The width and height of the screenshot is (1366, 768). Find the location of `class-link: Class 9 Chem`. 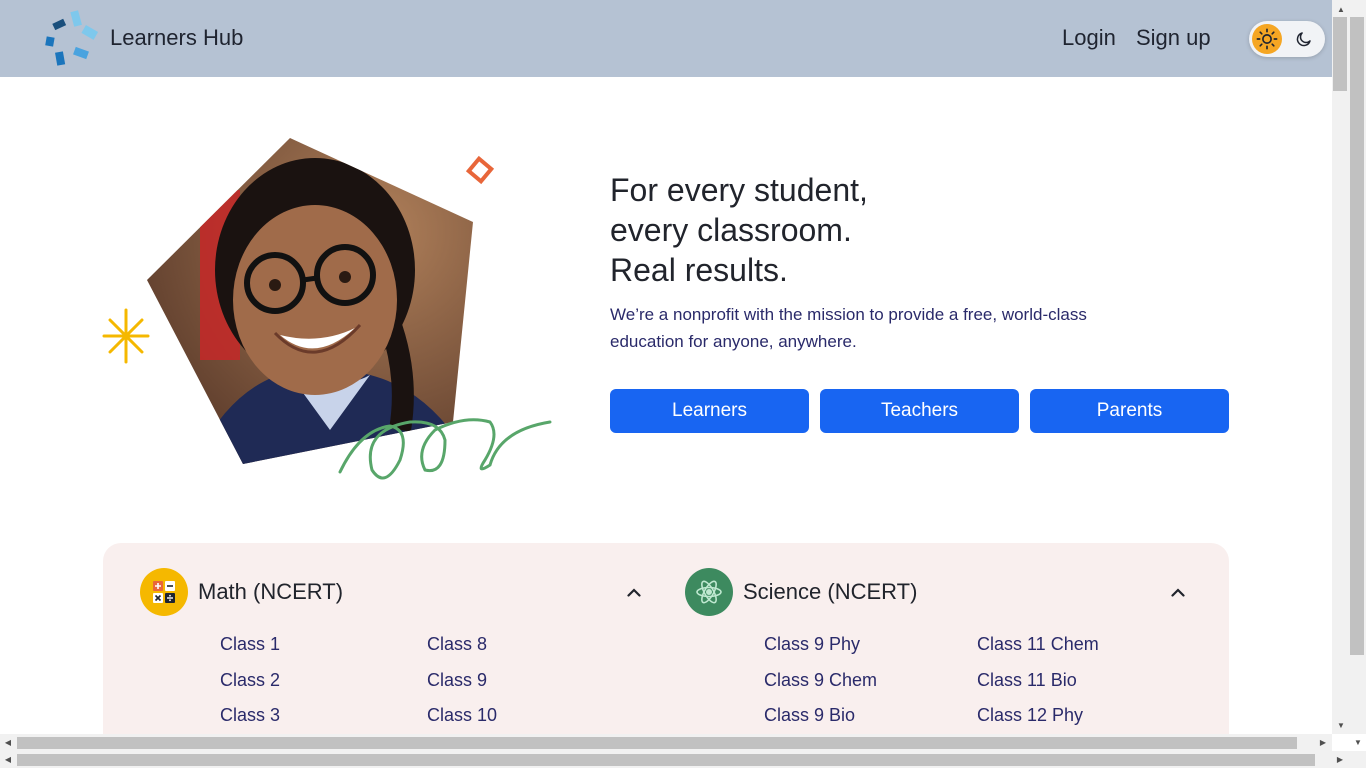

class-link: Class 9 Chem is located at coordinates (820, 680).